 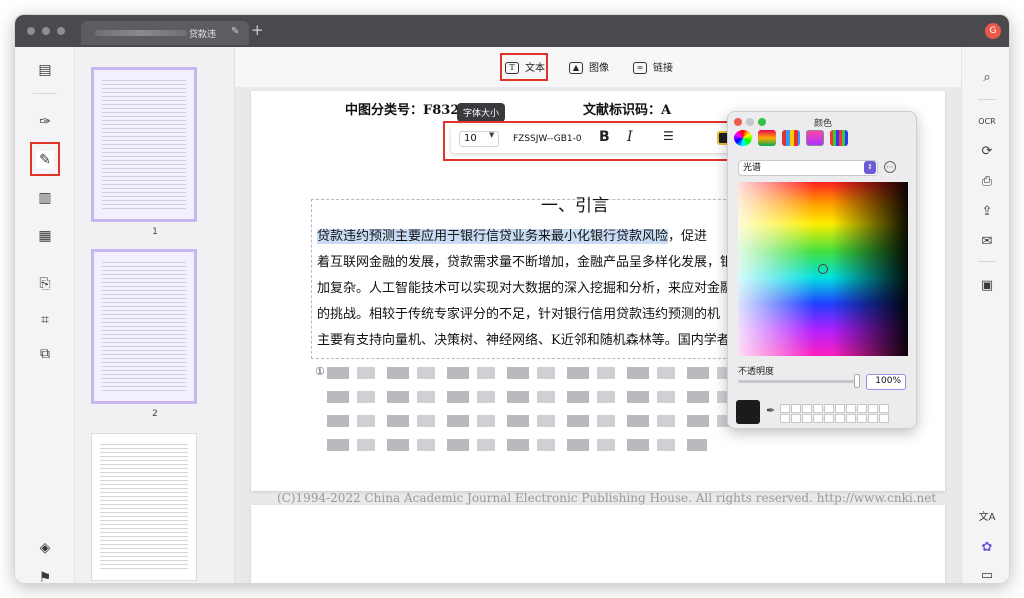 I want to click on class-number: 中图分类号：F832., so click(x=404, y=110).